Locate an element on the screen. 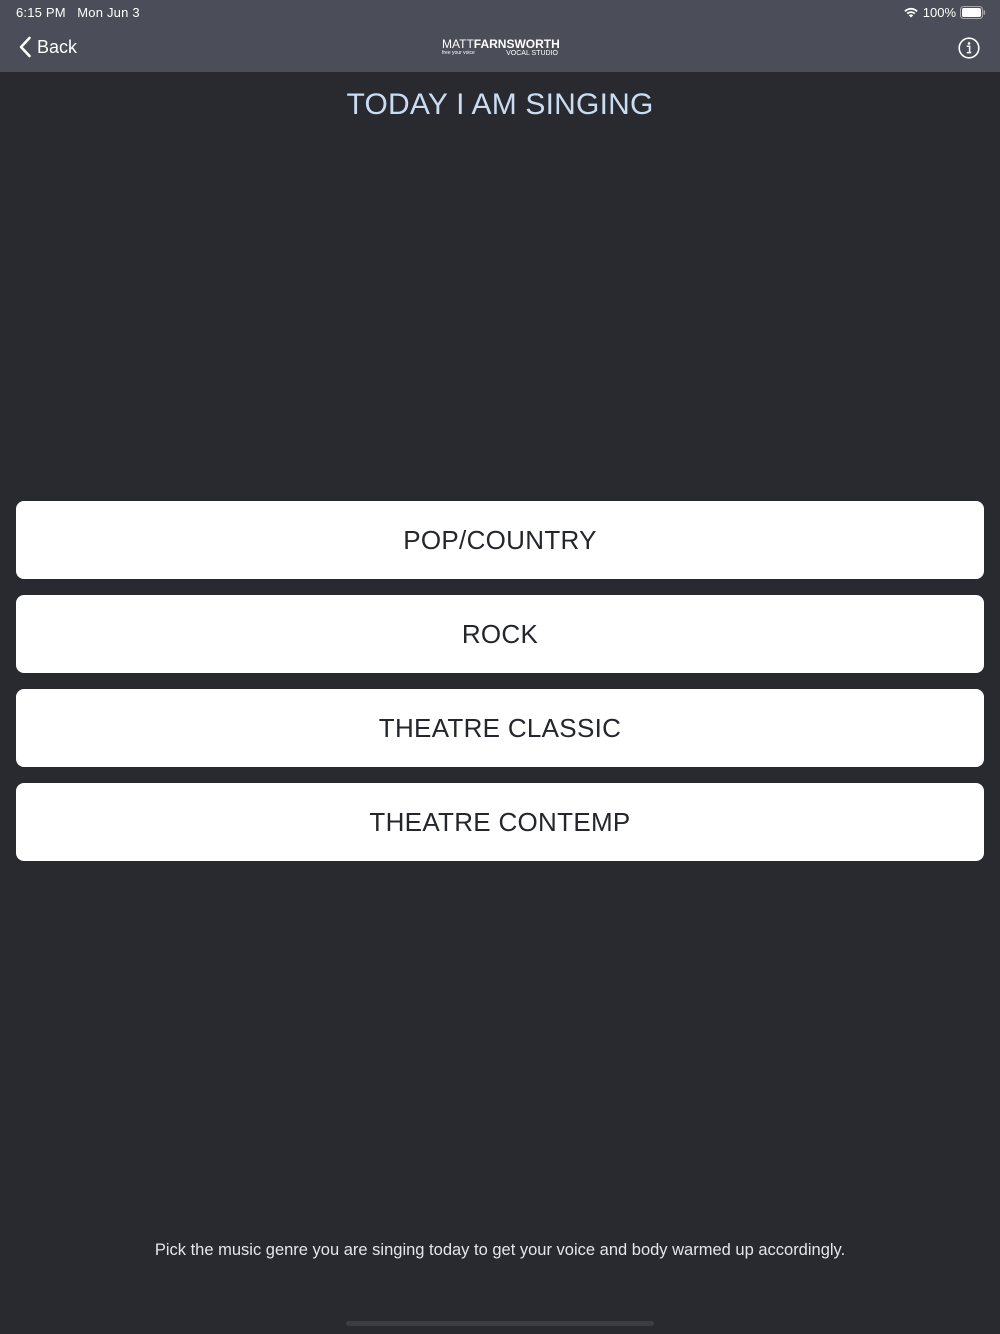 Image resolution: width=1000 pixels, height=1334 pixels. page-title: TODAY I AM SINGING is located at coordinates (500, 104).